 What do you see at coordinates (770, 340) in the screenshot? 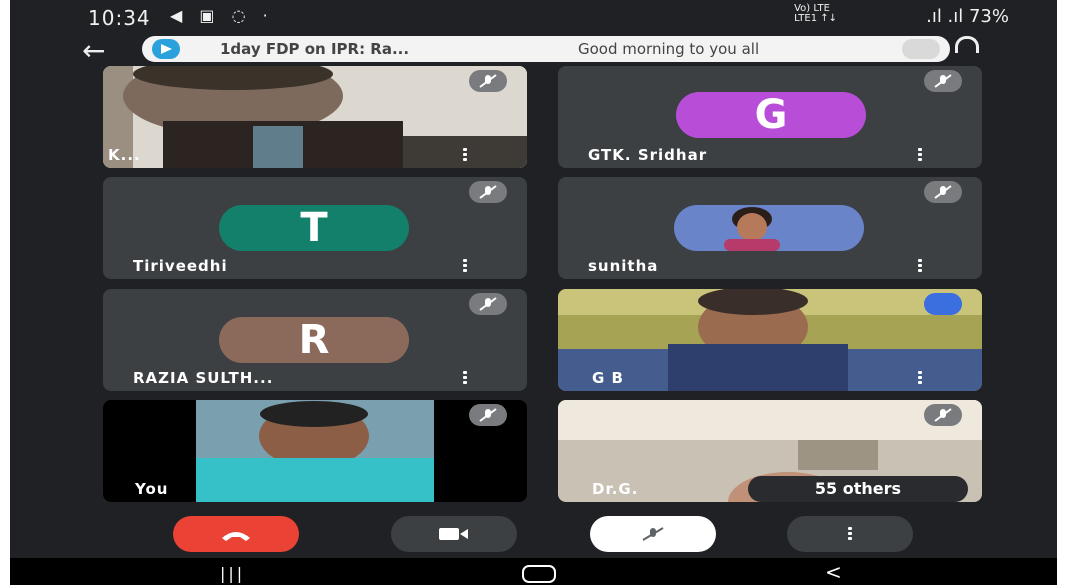
I see `participant-tile: G B` at bounding box center [770, 340].